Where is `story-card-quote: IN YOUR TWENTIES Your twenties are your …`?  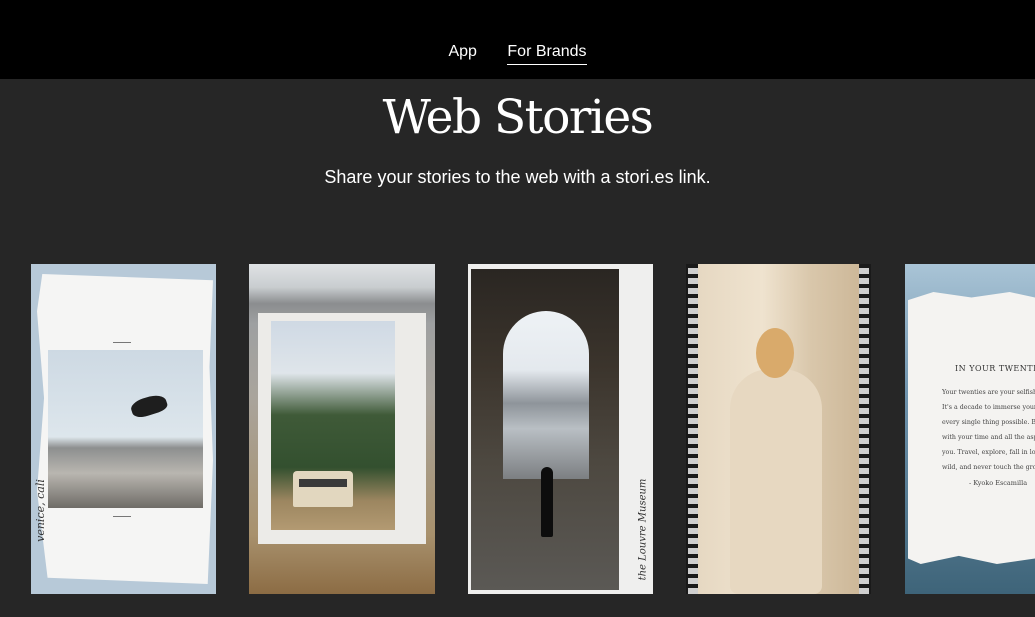 story-card-quote: IN YOUR TWENTIES Your twenties are your … is located at coordinates (970, 429).